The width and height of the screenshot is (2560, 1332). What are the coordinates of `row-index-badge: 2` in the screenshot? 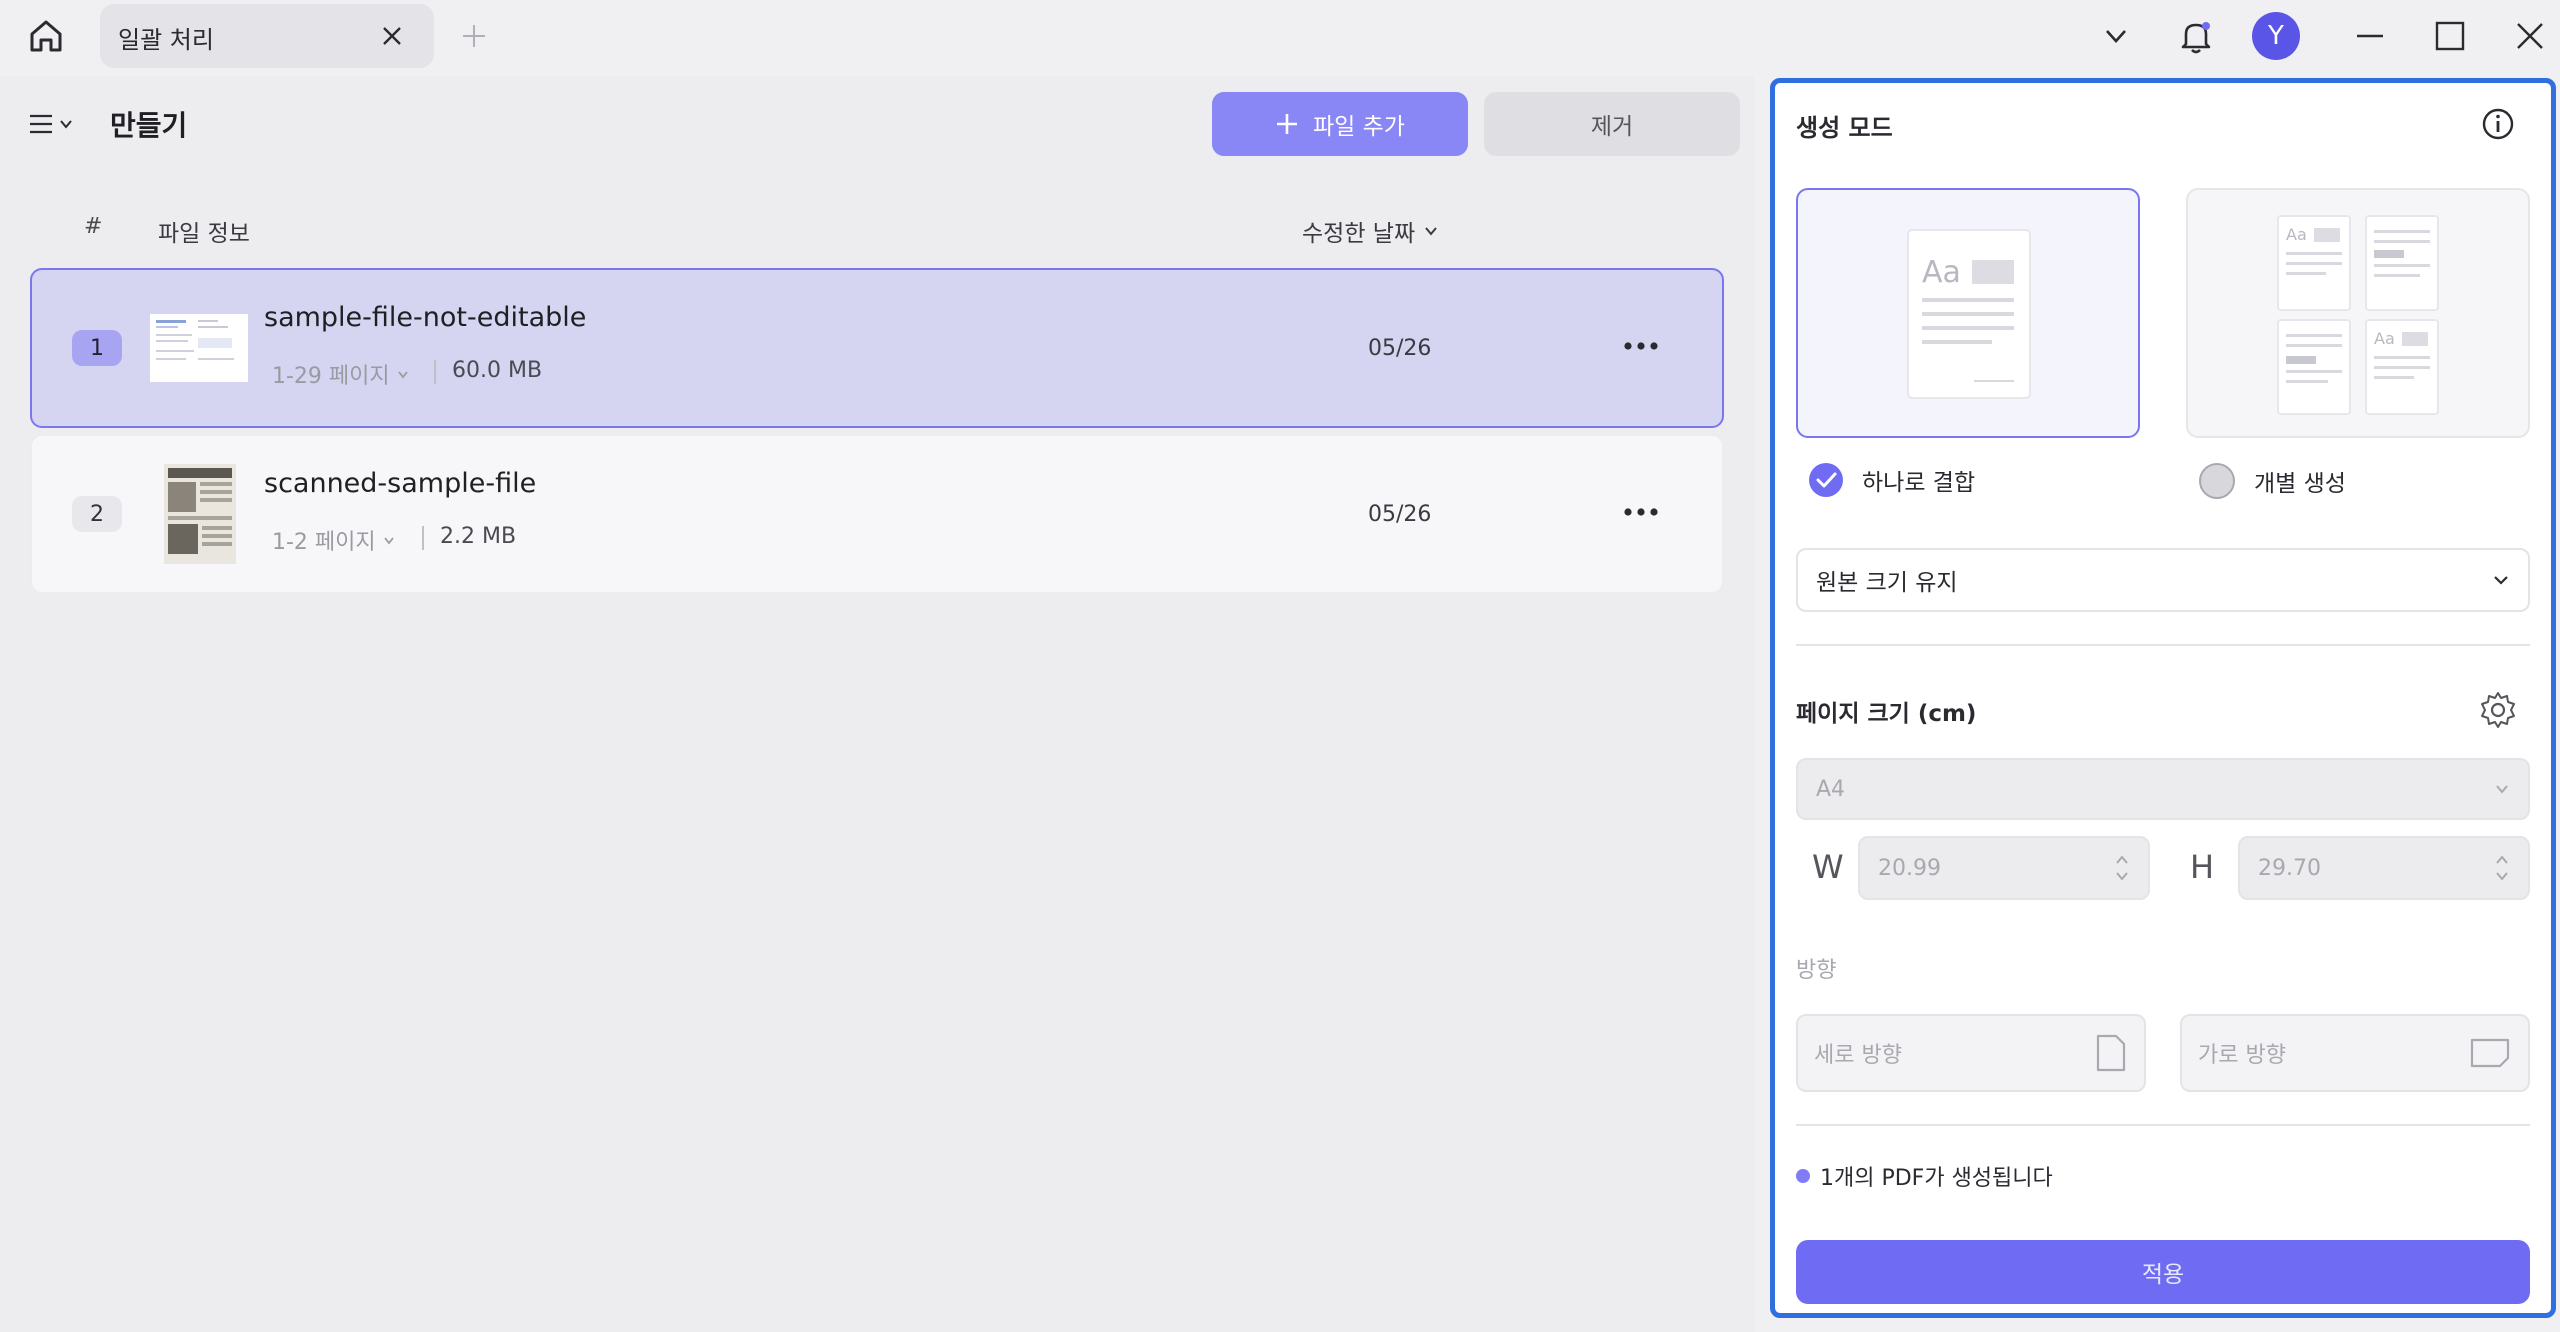 It's located at (97, 514).